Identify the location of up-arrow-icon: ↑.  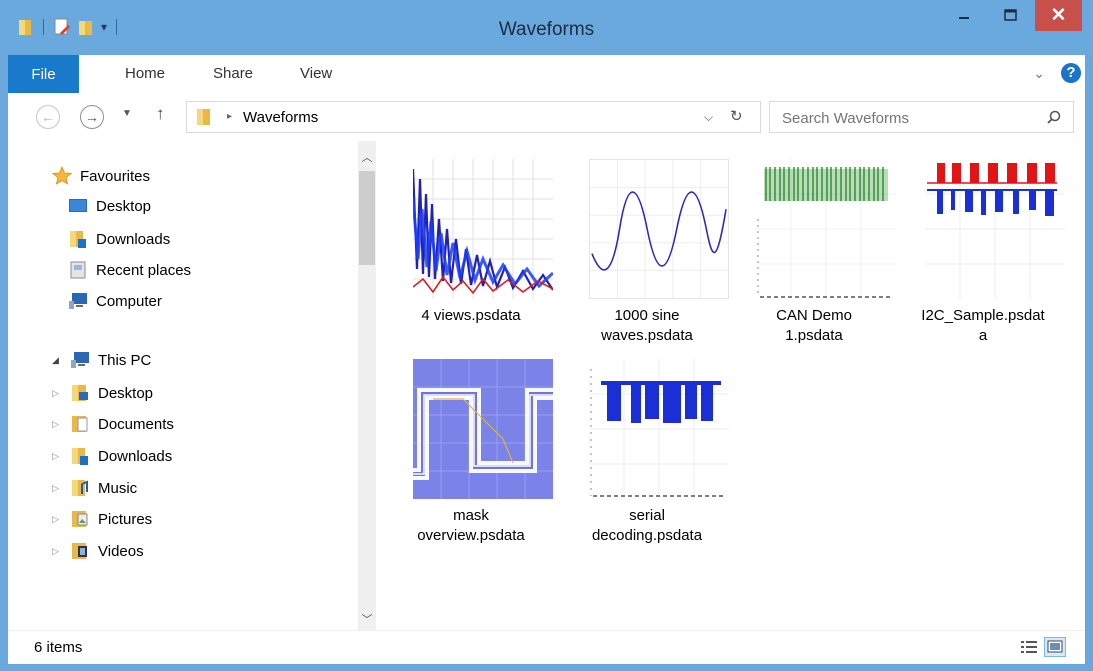
(160, 114).